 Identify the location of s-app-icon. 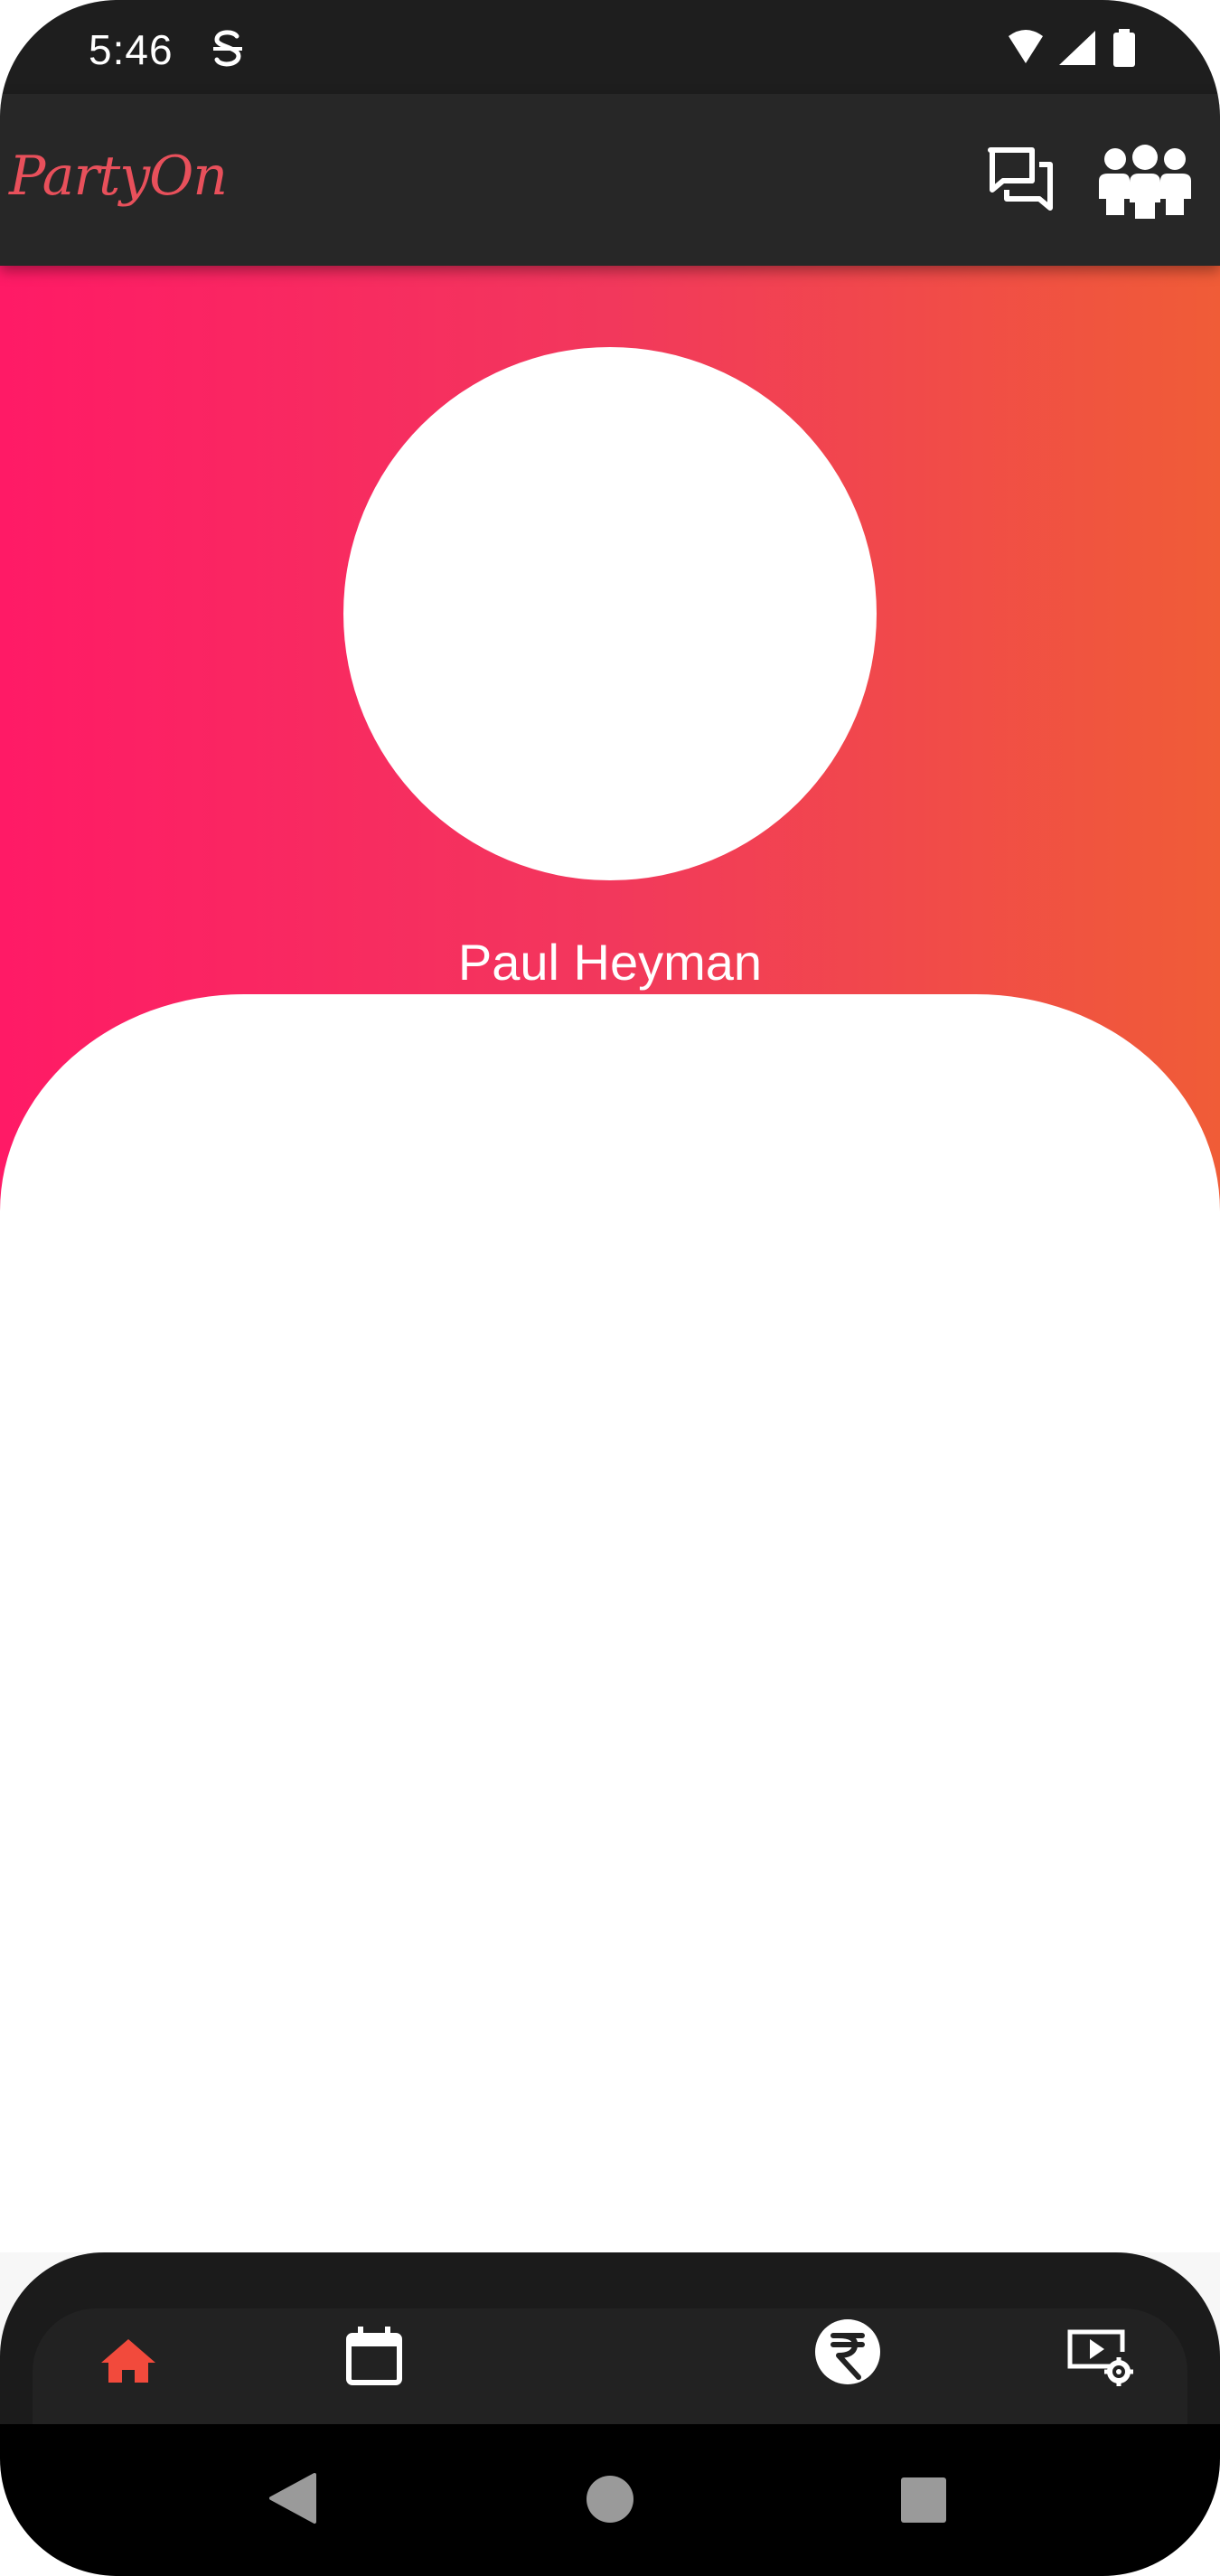
(227, 49).